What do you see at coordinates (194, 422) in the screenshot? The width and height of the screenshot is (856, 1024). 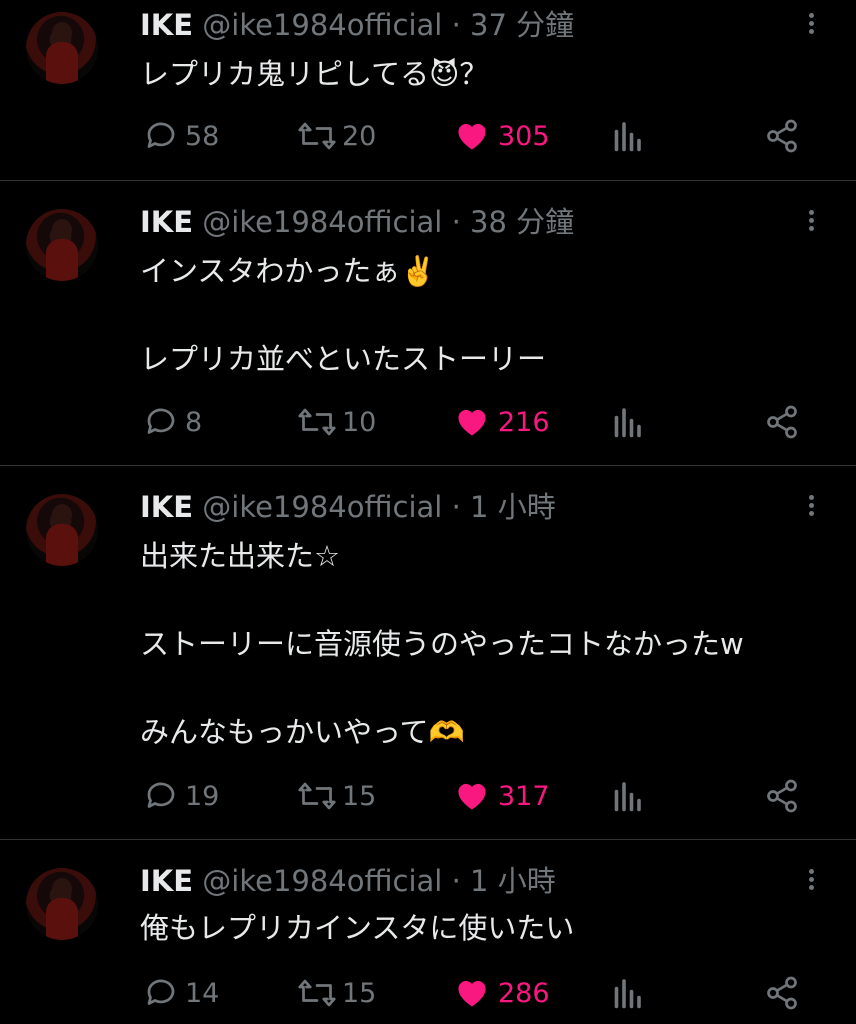 I see `reply-count: 8` at bounding box center [194, 422].